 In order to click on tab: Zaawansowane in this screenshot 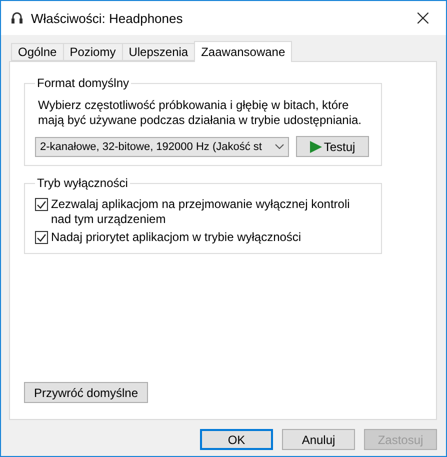, I will do `click(243, 51)`.